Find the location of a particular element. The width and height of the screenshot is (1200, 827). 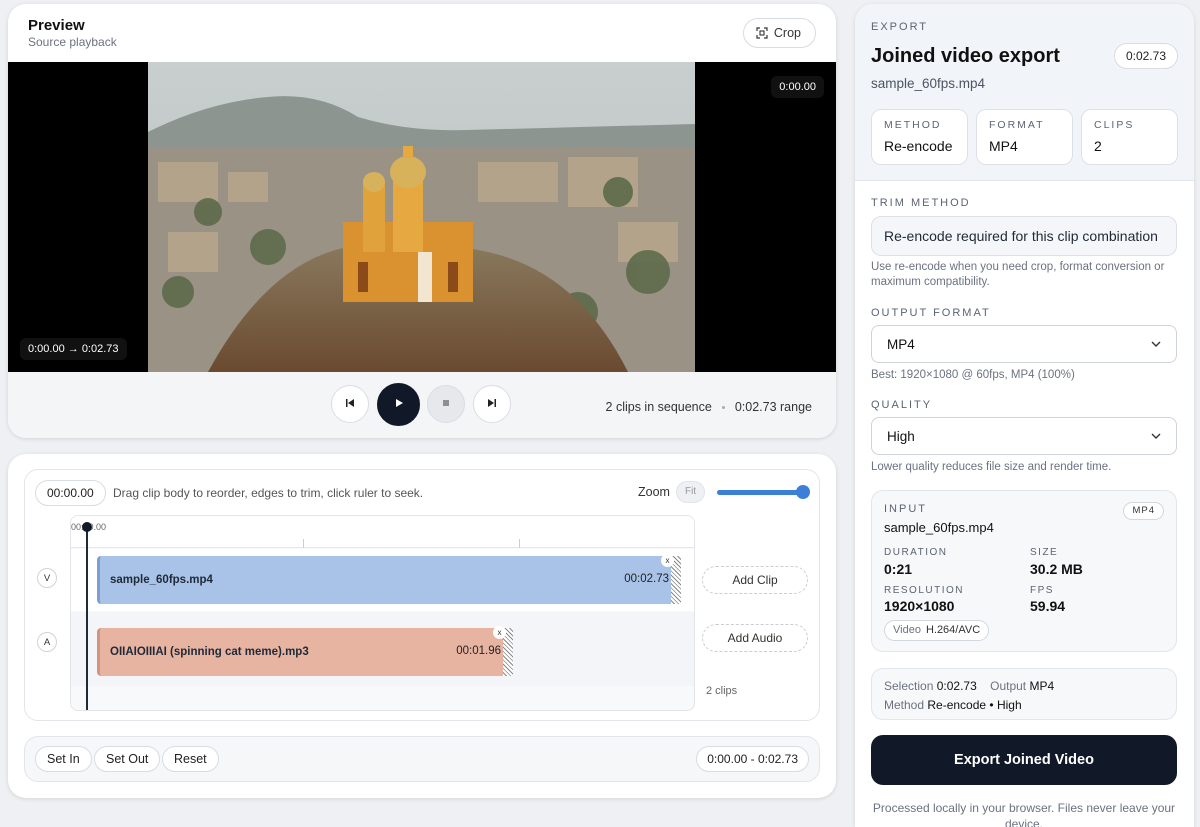

stop-icon is located at coordinates (446, 404).